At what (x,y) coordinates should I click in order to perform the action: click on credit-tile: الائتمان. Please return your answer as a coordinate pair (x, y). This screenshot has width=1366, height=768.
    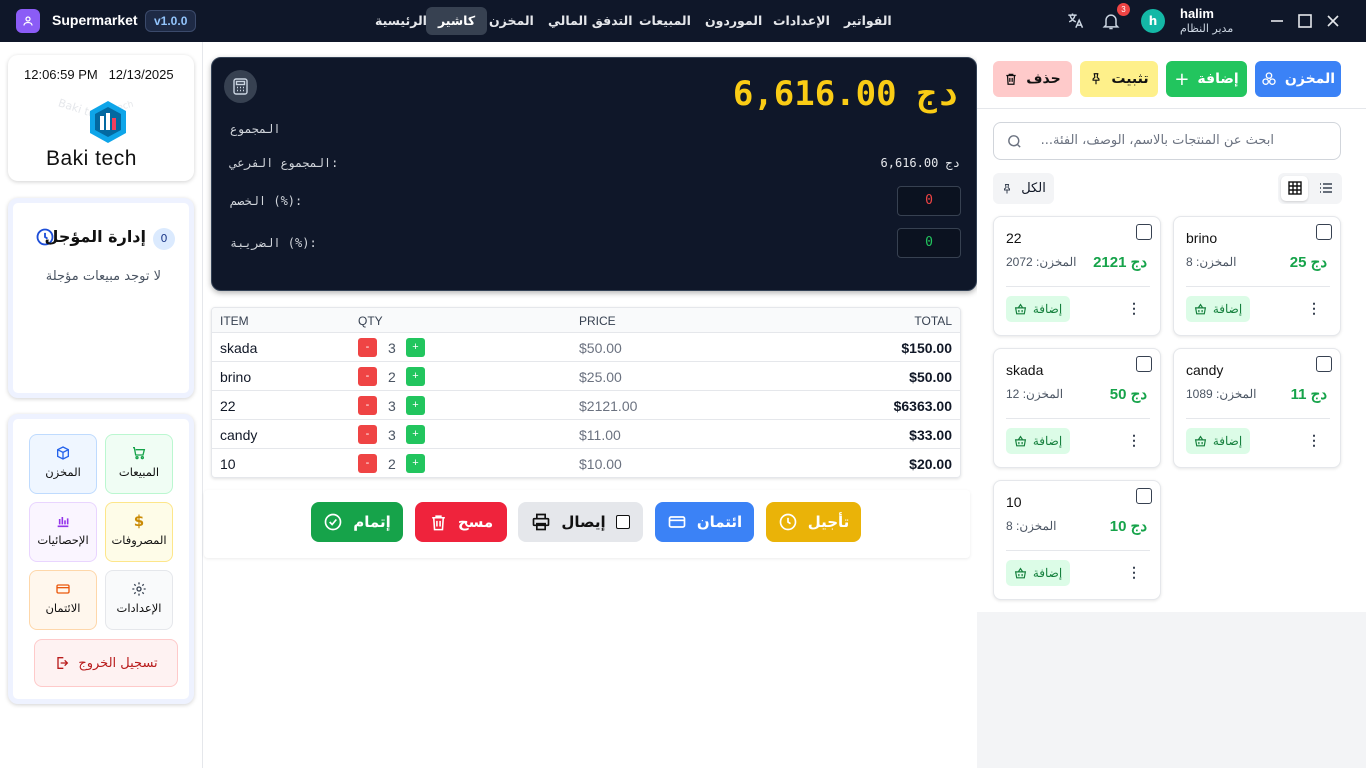
    Looking at the image, I should click on (63, 600).